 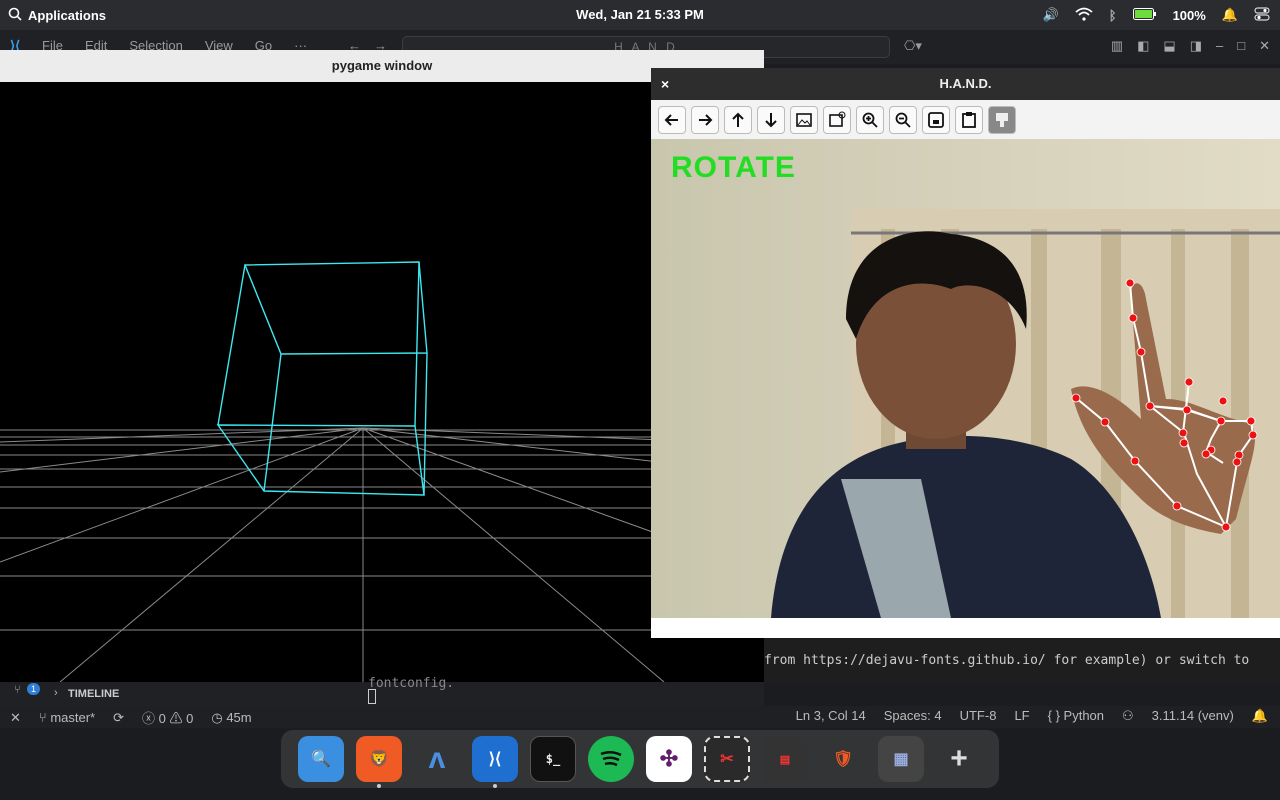 What do you see at coordinates (411, 683) in the screenshot?
I see `terminal-partial: fontconfig.` at bounding box center [411, 683].